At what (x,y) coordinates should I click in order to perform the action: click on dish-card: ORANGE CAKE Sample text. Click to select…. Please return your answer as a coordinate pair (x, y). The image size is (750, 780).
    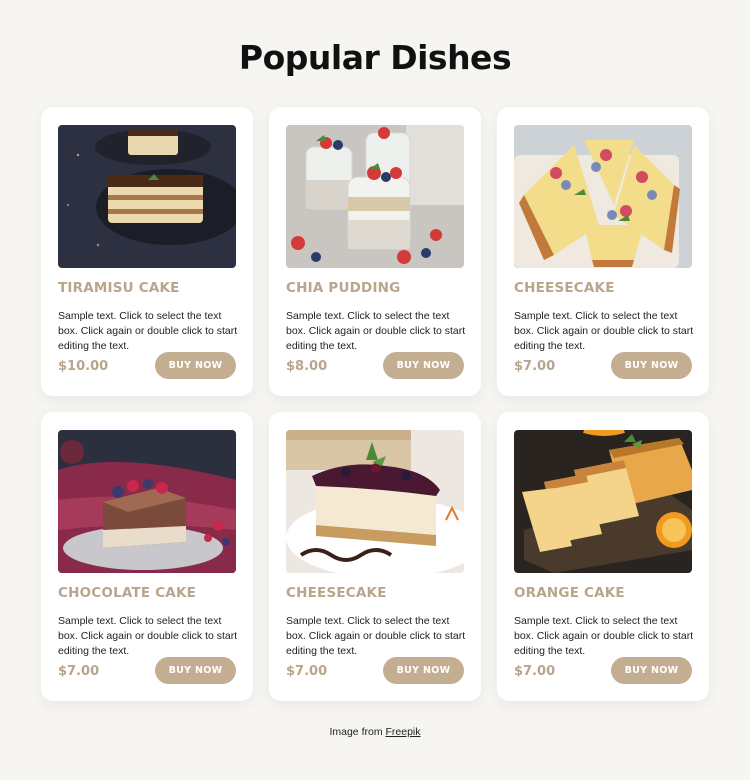
    Looking at the image, I should click on (603, 556).